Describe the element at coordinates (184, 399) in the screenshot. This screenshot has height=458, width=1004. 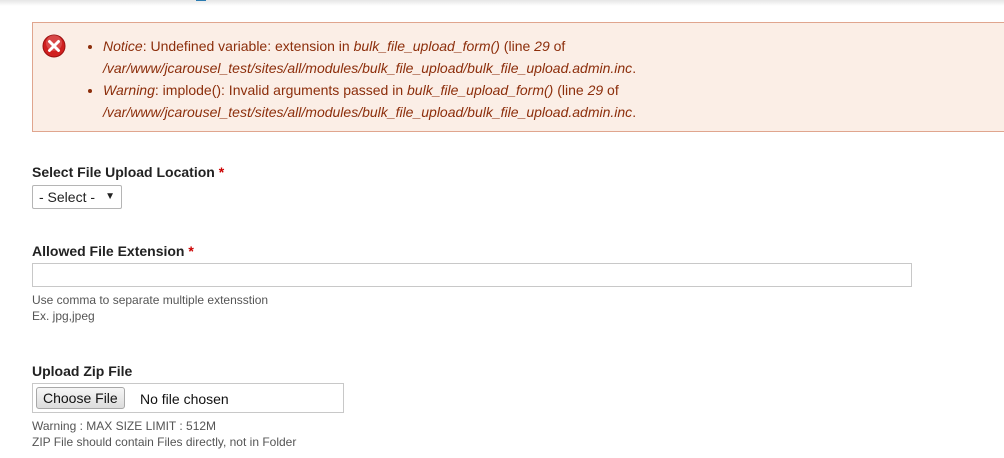
I see `file-status-text: No file chosen` at that location.